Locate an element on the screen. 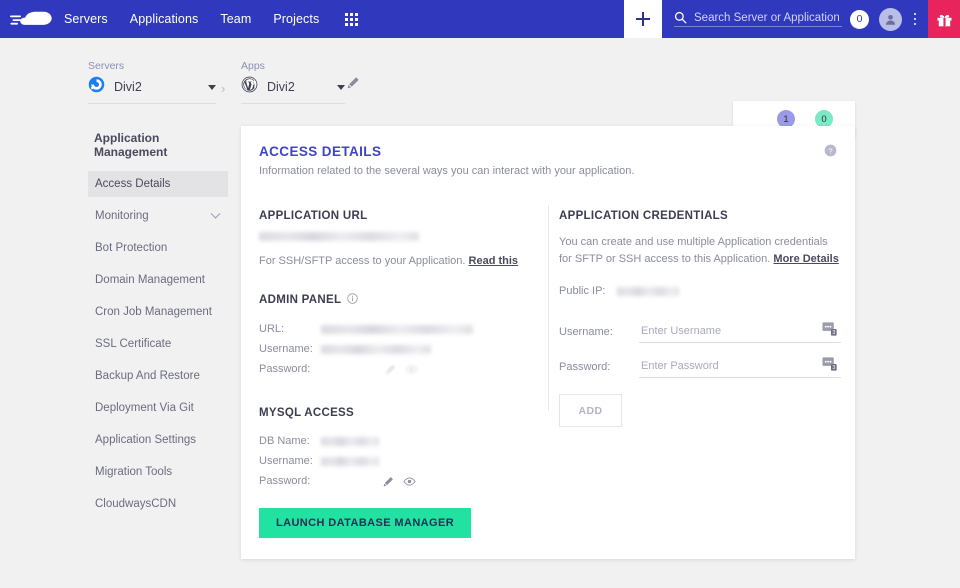 Image resolution: width=960 pixels, height=588 pixels. sidebar-item-label: Cron Job Management is located at coordinates (153, 312).